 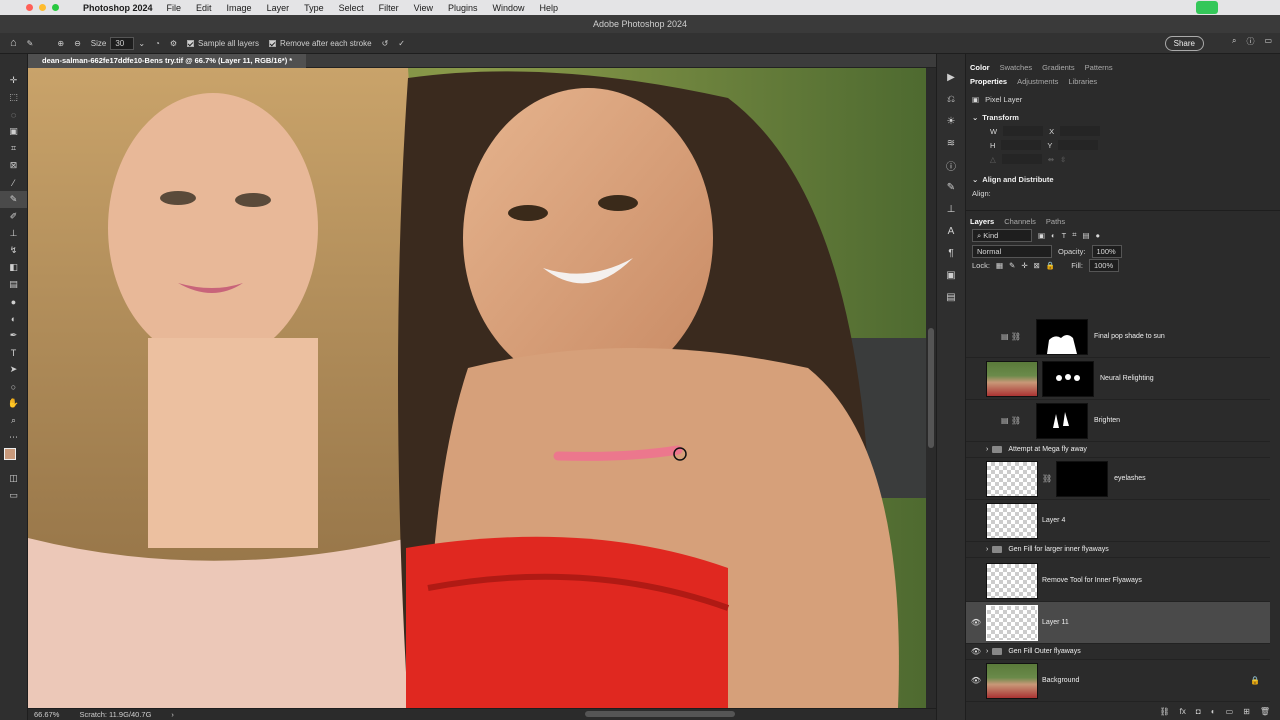 What do you see at coordinates (46, 714) in the screenshot?
I see `zoom-level: 66.67%` at bounding box center [46, 714].